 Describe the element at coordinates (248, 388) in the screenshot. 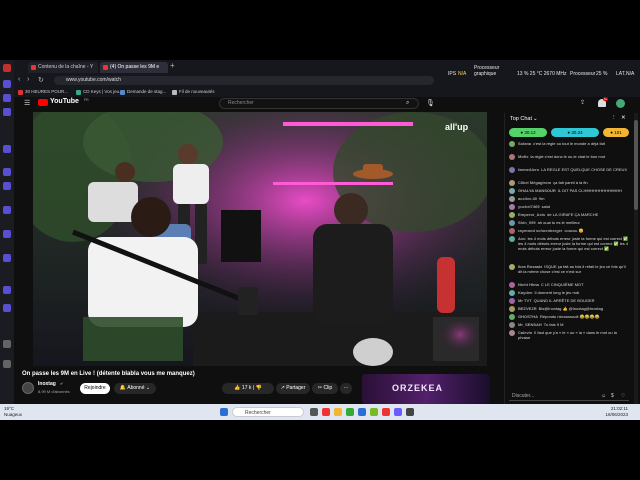

I see `like-button: 👍 17 k | 👎` at that location.